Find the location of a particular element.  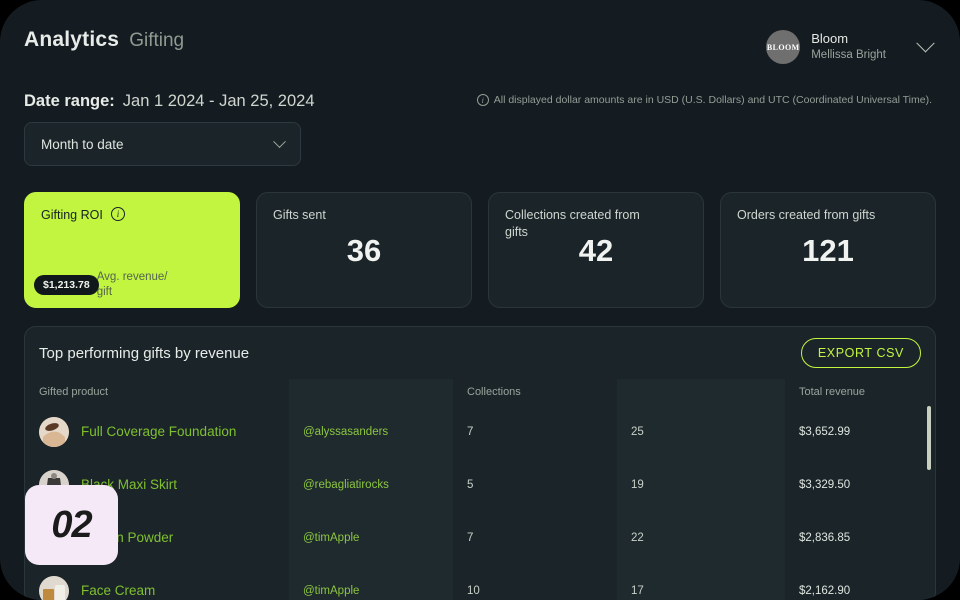

cell-units-sold: 22 is located at coordinates (637, 537).